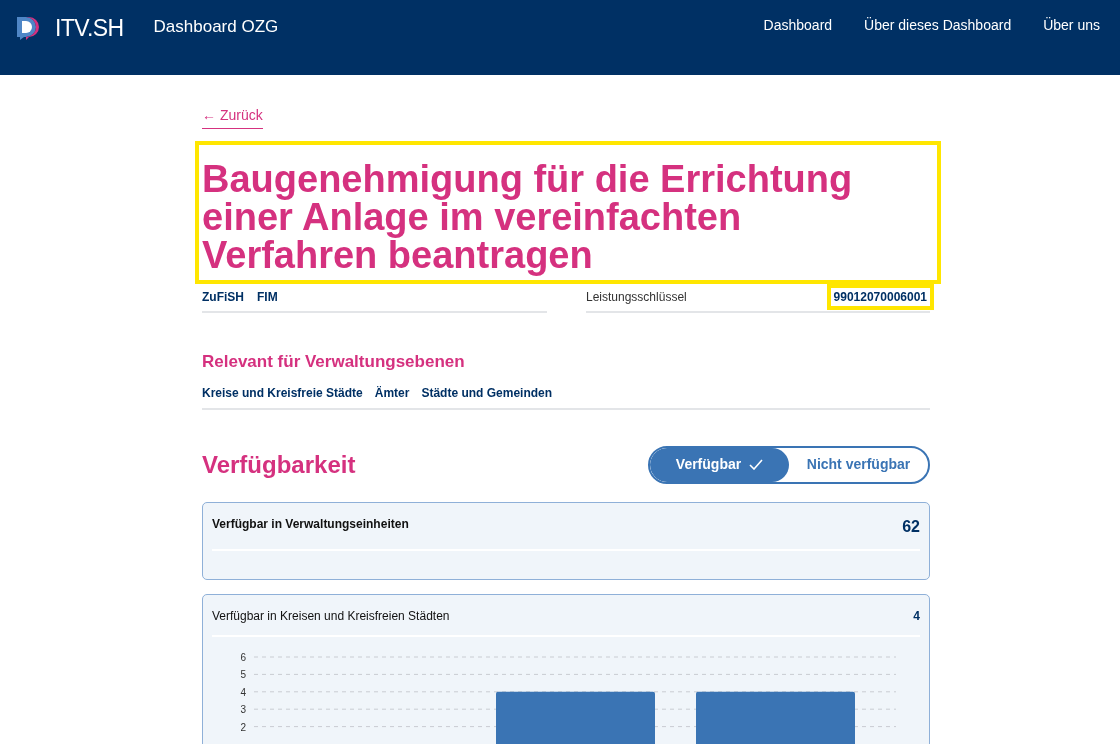 The image size is (1120, 744). What do you see at coordinates (334, 362) in the screenshot?
I see `section-heading: Relevant für Verwaltungsebenen` at bounding box center [334, 362].